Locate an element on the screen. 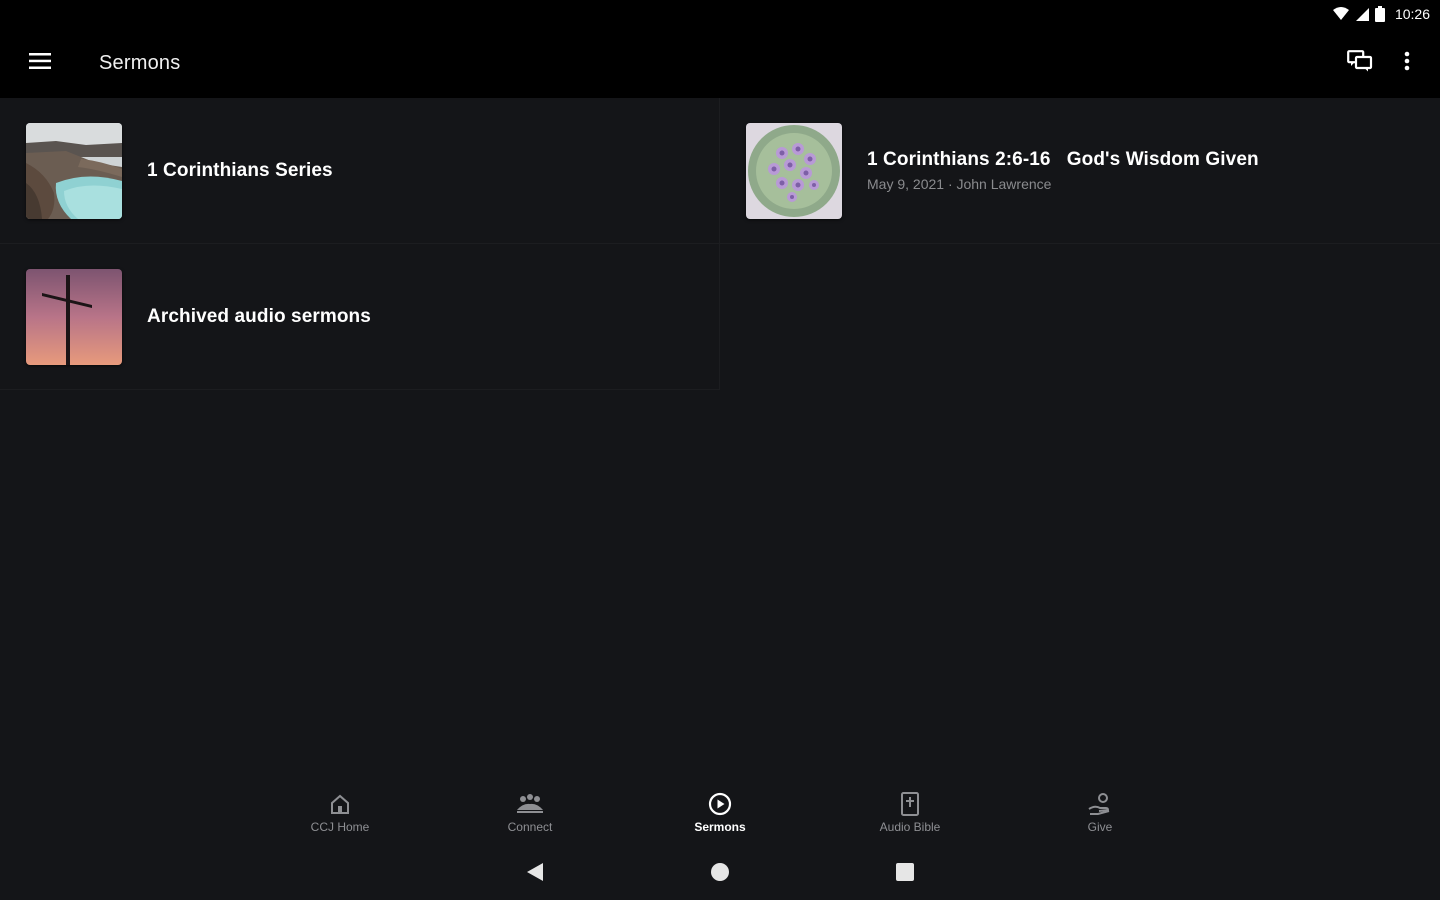 This screenshot has width=1440, height=900. give-icon is located at coordinates (1100, 804).